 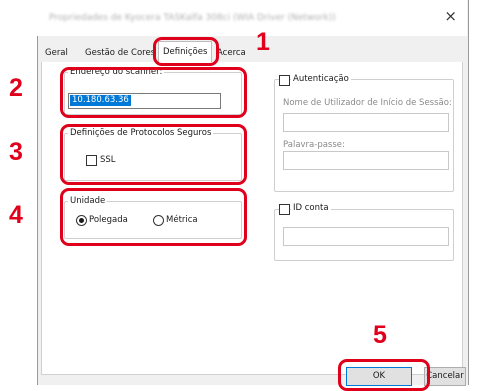 I want to click on authentication-label: Autenticação, so click(x=321, y=79).